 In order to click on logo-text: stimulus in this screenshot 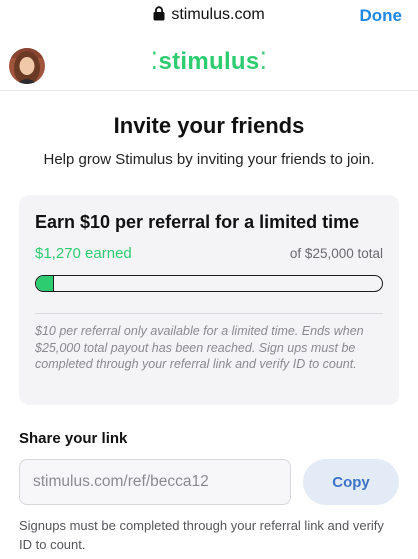, I will do `click(209, 61)`.